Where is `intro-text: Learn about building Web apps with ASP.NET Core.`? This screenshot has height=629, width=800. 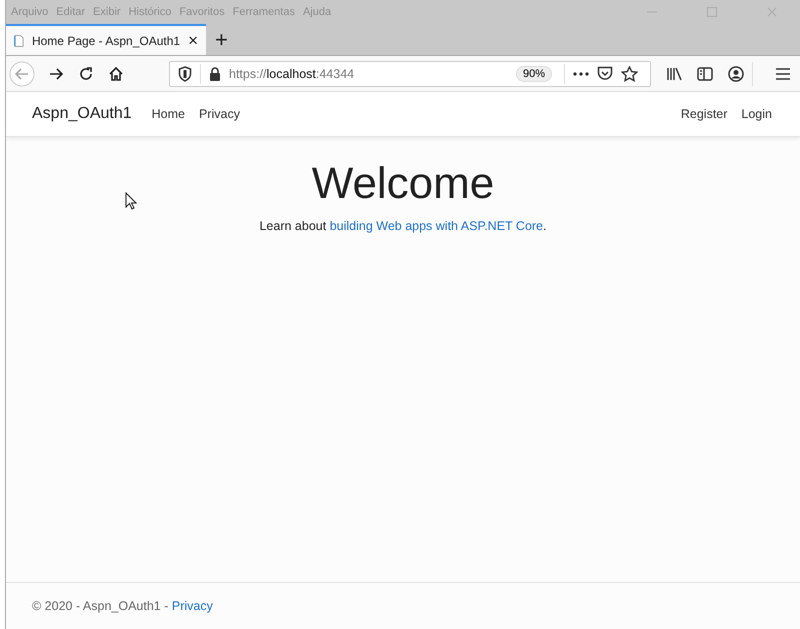 intro-text: Learn about building Web apps with ASP.NET Core. is located at coordinates (402, 226).